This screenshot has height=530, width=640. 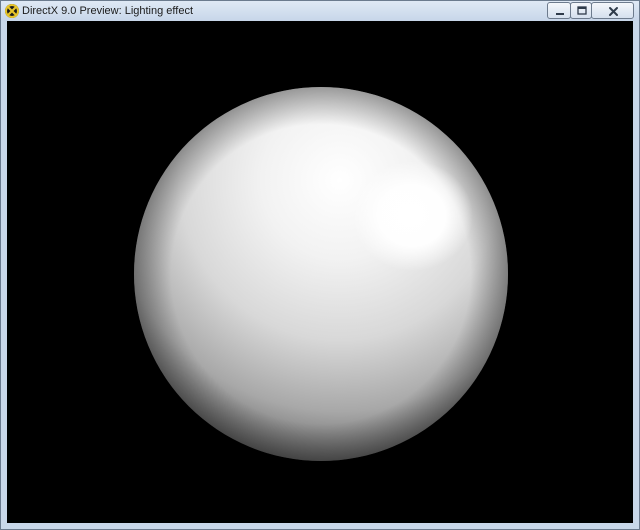 I want to click on close-icon, so click(x=613, y=11).